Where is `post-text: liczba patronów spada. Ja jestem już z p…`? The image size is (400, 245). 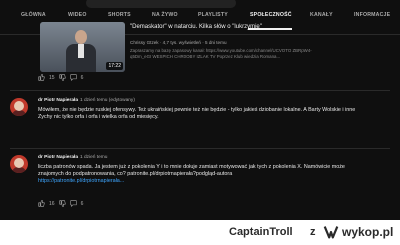 post-text: liczba patronów spada. Ja jestem już z p… is located at coordinates (191, 174).